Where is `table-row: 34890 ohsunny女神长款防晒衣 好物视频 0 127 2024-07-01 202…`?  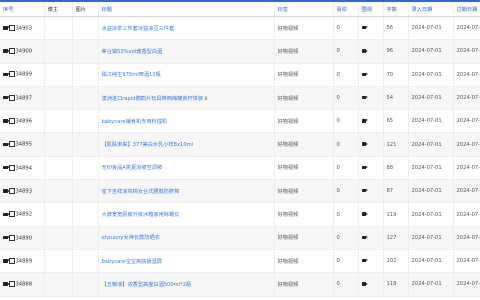 table-row: 34890 ohsunny女神长款防晒衣 好物视频 0 127 2024-07-01 202… is located at coordinates (240, 238).